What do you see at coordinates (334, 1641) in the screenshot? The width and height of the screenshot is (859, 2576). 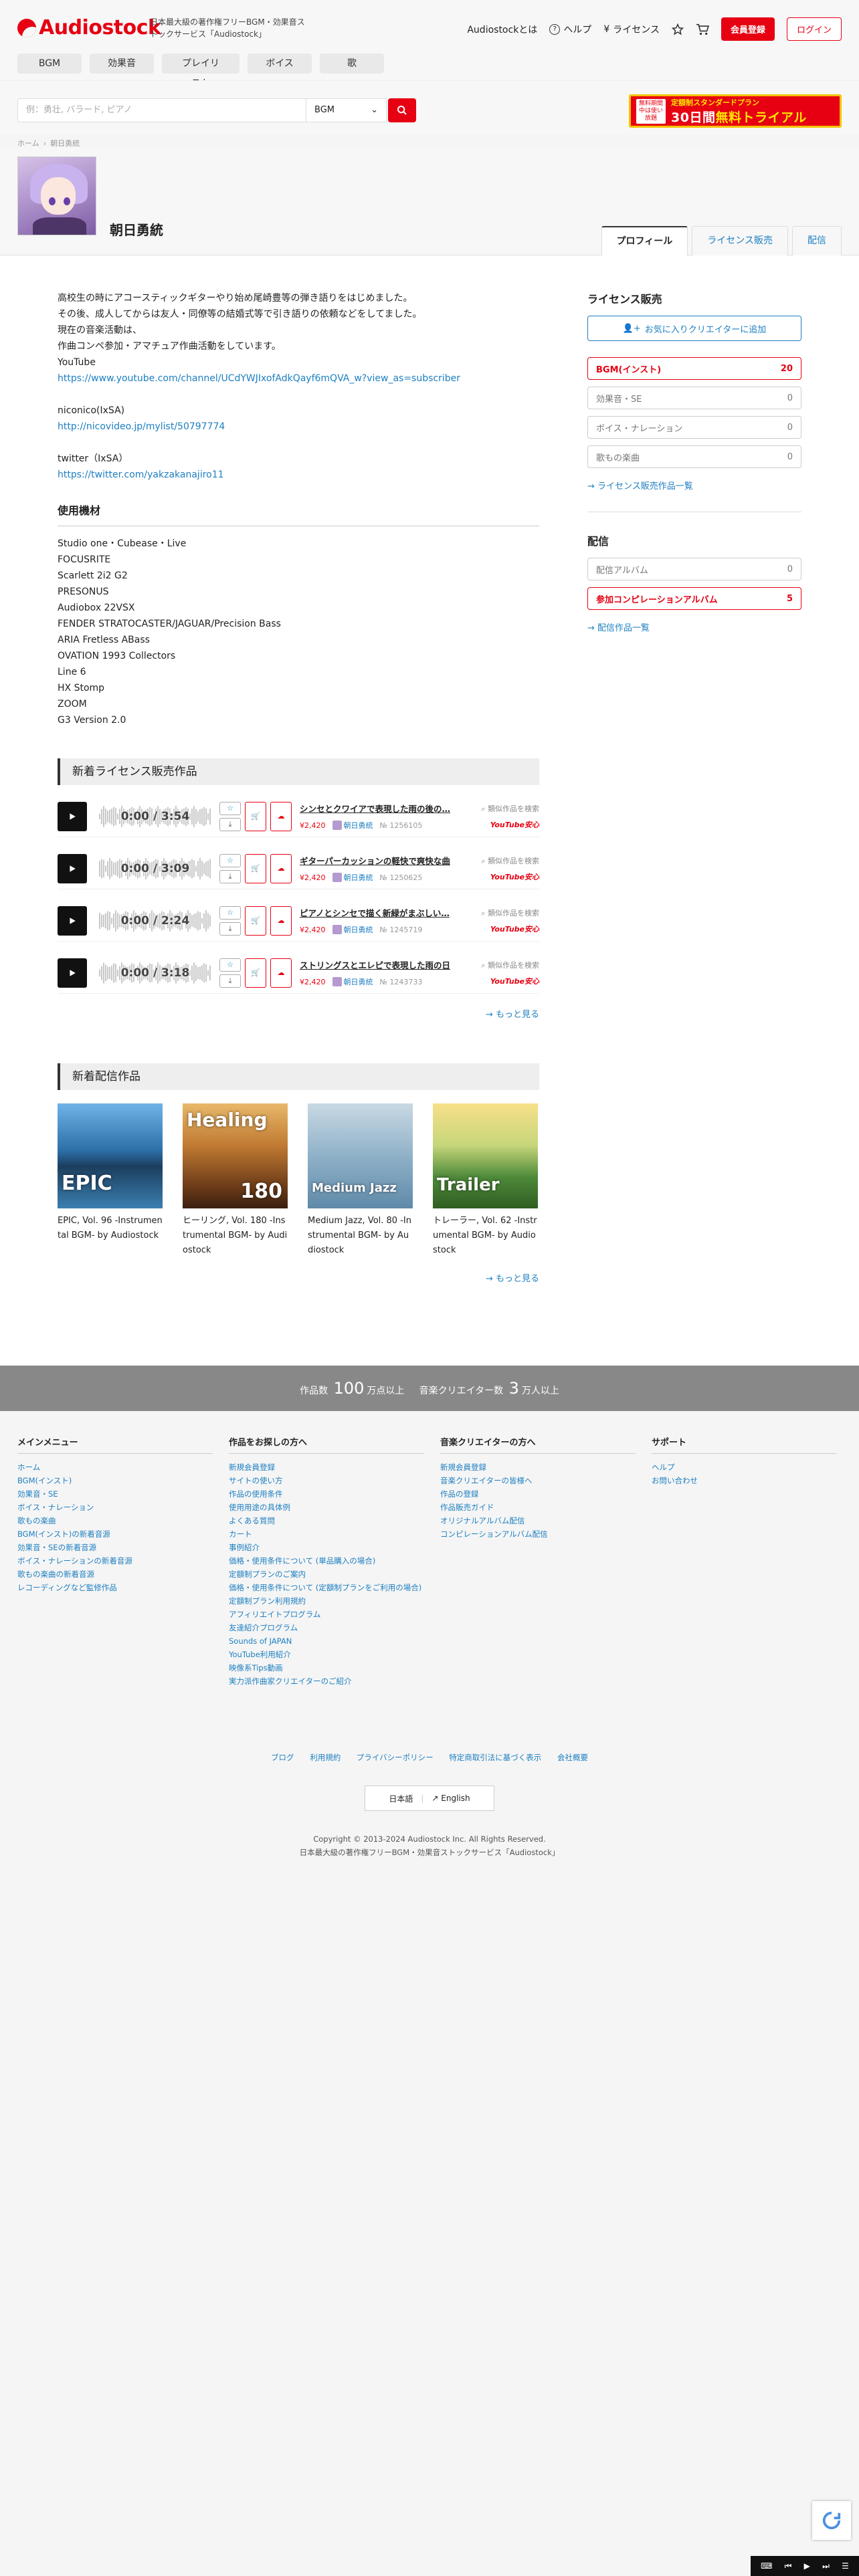 I see `footer-link: Sounds of JAPAN` at bounding box center [334, 1641].